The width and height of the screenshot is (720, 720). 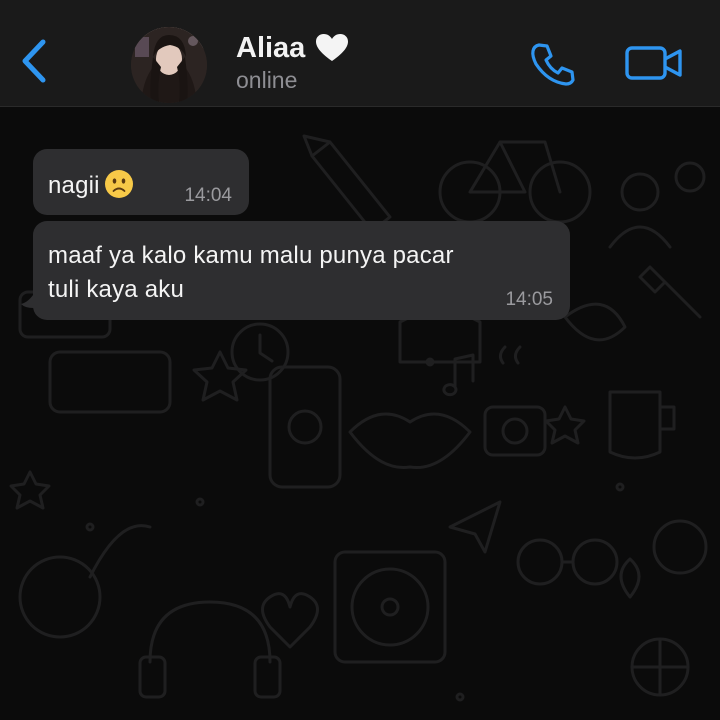 What do you see at coordinates (28, 300) in the screenshot?
I see `bubble-tail` at bounding box center [28, 300].